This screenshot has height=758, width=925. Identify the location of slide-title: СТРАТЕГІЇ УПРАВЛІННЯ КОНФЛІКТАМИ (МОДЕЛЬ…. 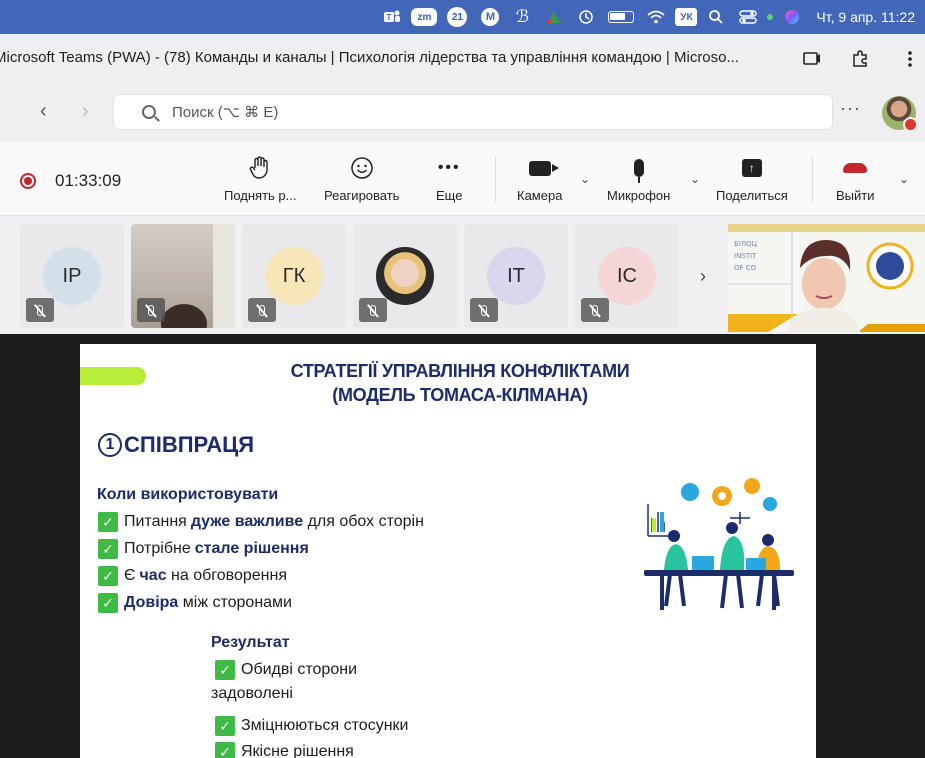
(460, 383).